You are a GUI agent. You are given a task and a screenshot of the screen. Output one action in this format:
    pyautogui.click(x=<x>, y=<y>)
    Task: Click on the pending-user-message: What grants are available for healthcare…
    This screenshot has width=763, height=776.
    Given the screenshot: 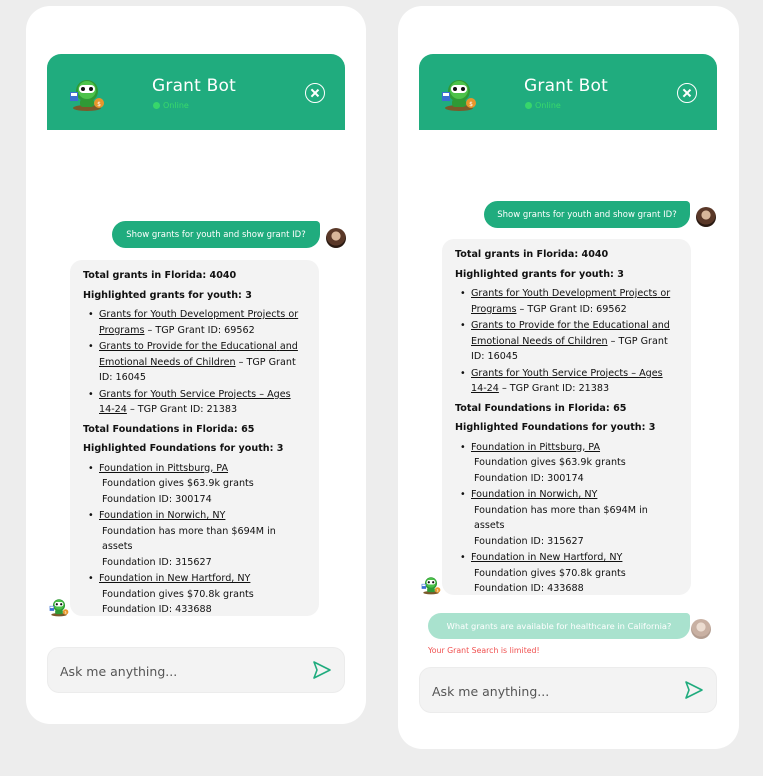 What is the action you would take?
    pyautogui.click(x=559, y=626)
    